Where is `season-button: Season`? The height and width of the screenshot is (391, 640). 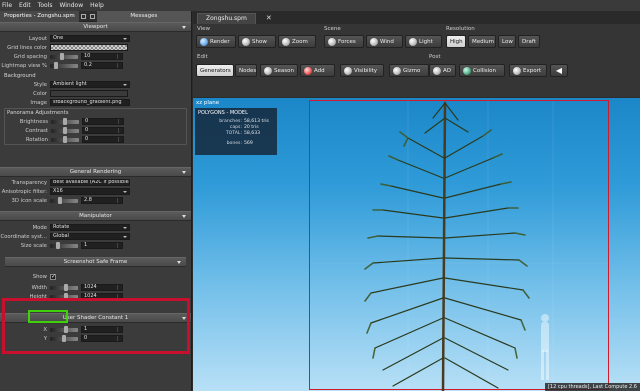
season-button: Season is located at coordinates (279, 70).